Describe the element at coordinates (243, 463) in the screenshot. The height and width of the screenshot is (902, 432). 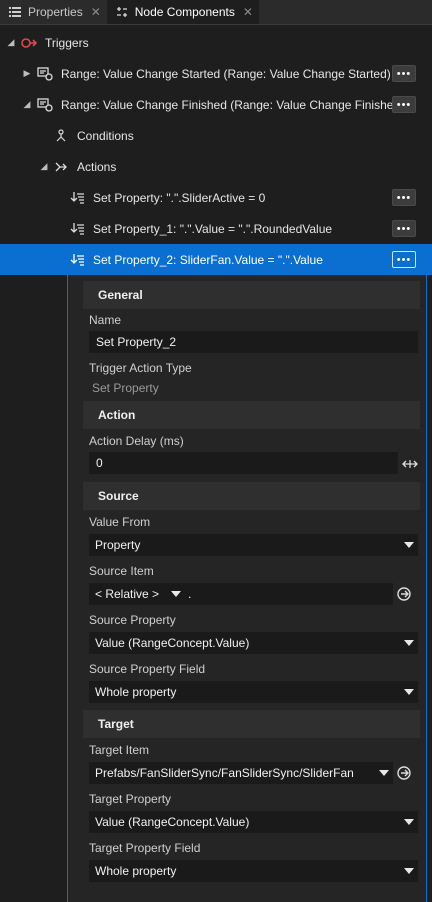
I see `action-delay-field: 0` at that location.